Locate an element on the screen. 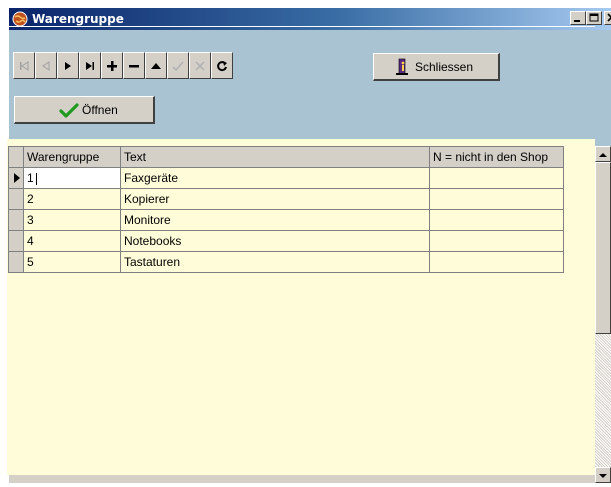 Image resolution: width=611 pixels, height=487 pixels. close-window-button is located at coordinates (607, 18).